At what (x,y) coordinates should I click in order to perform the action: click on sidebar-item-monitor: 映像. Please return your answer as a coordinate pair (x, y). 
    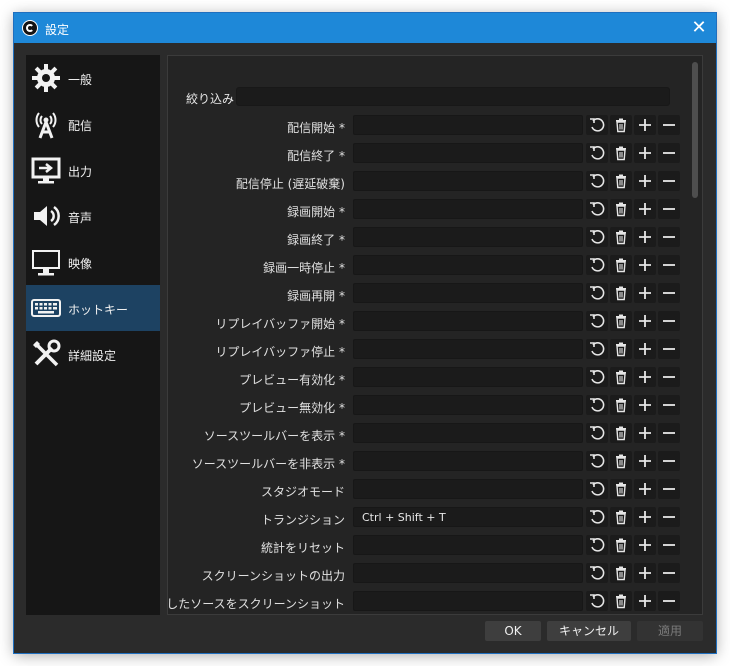
    Looking at the image, I should click on (93, 262).